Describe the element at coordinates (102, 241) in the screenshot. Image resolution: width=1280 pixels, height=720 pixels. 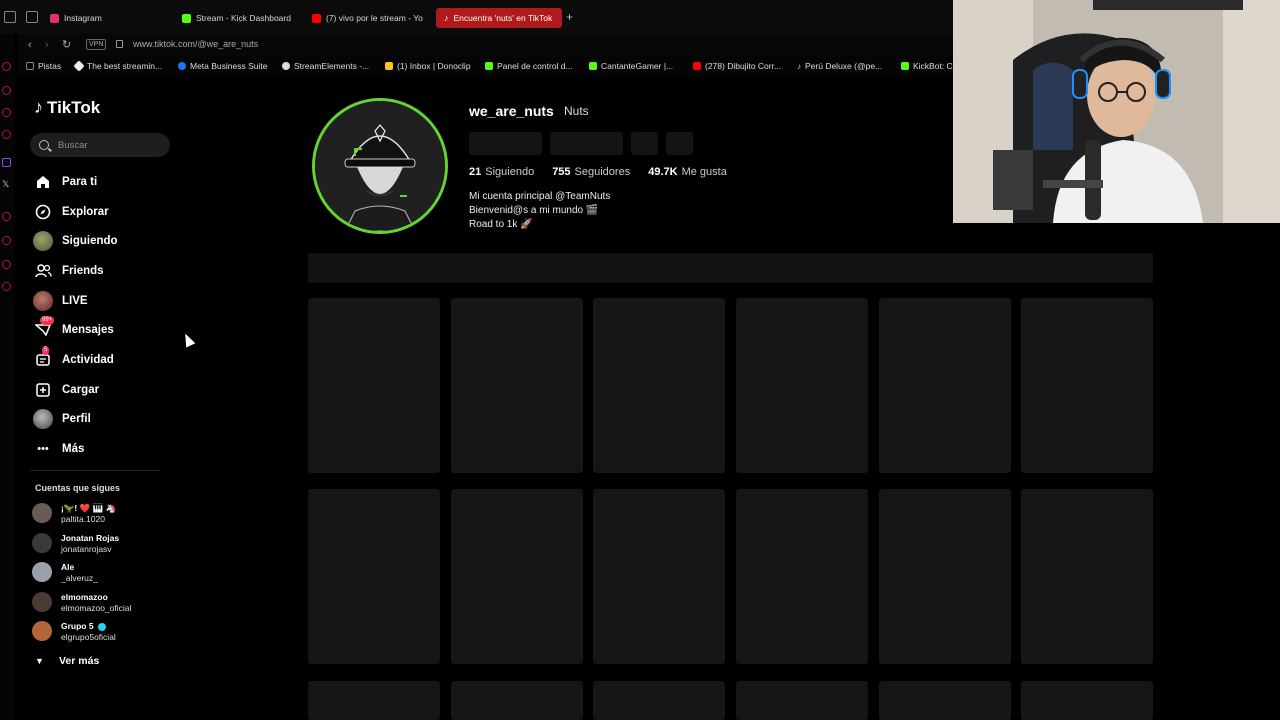
I see `nav-siguiendo: Siguiendo` at that location.